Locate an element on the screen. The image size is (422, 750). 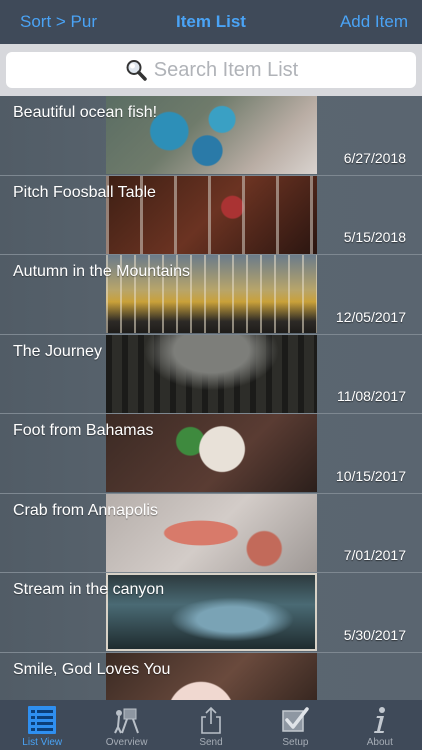
item-date: 5/15/2018 is located at coordinates (374, 237).